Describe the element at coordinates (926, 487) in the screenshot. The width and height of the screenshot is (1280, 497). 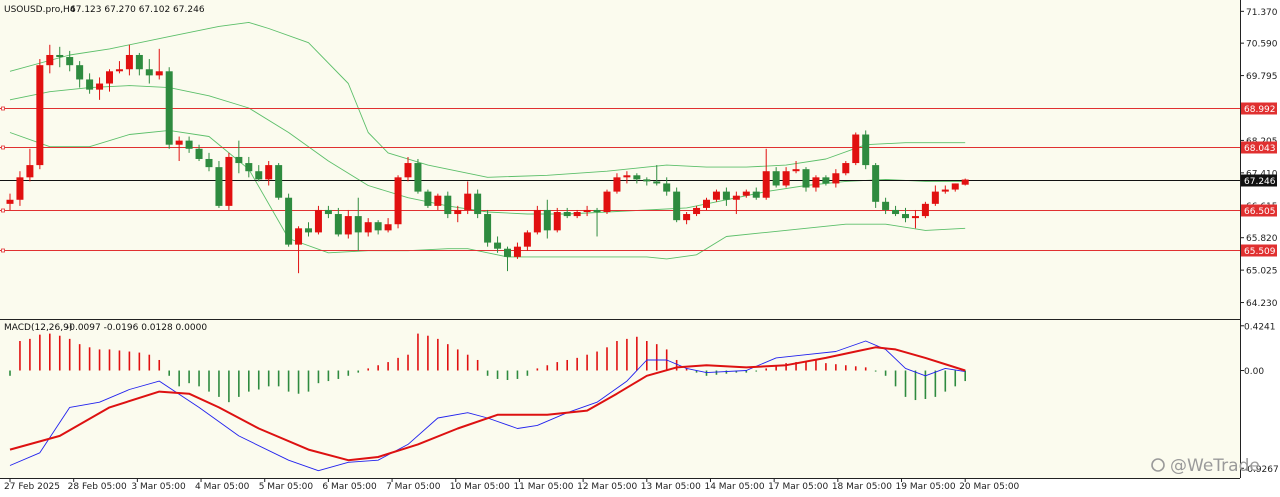
I see `time-axis-label: 19 Mar 05:00` at that location.